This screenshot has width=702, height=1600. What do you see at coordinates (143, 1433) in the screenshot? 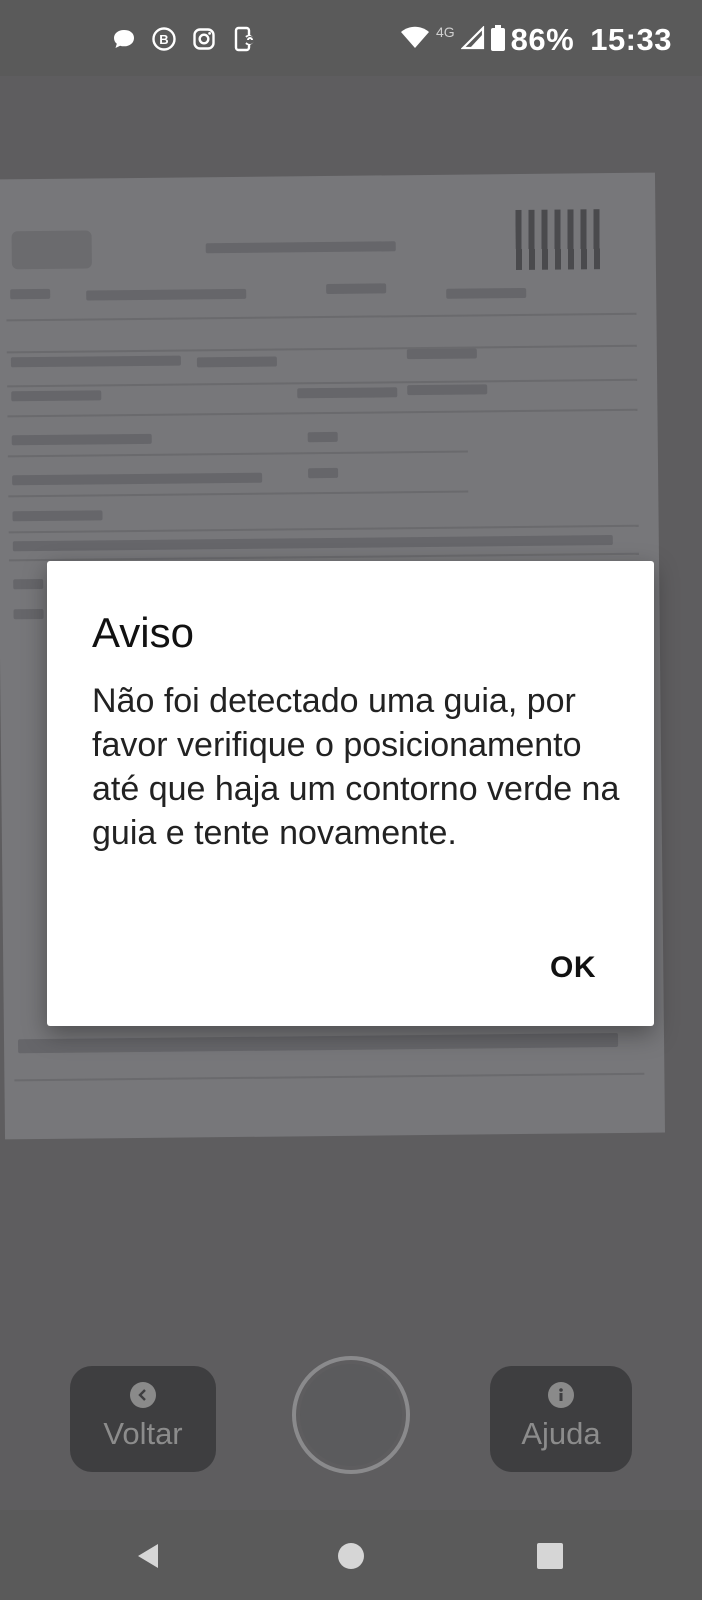
I see `back-button-label: Voltar` at bounding box center [143, 1433].